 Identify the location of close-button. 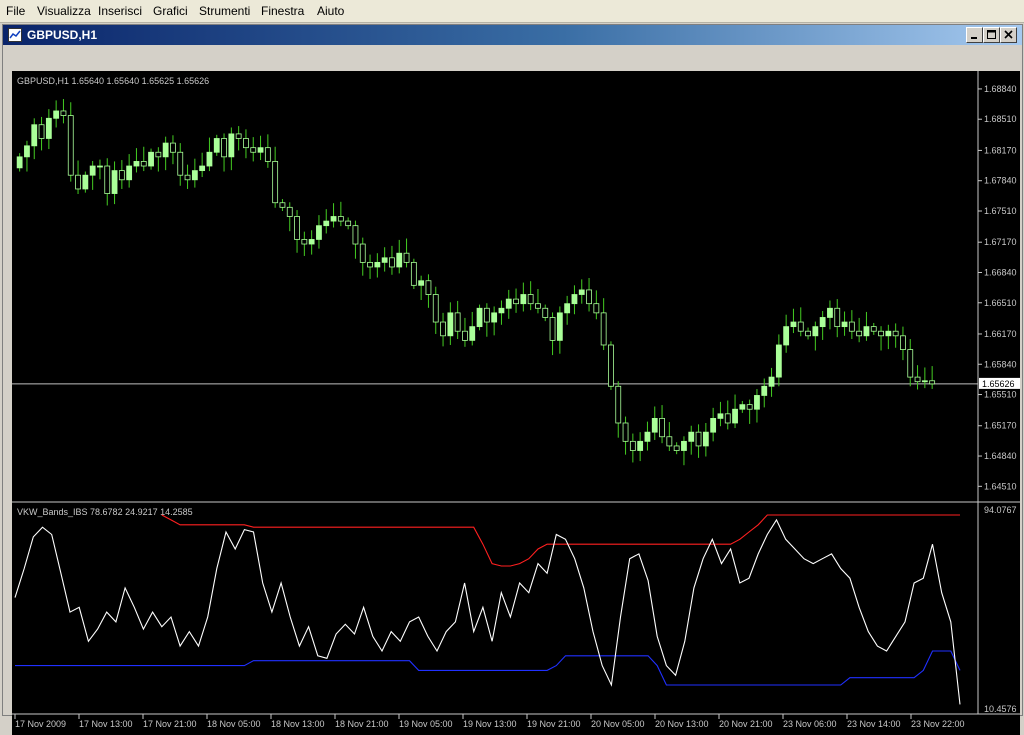
(1008, 35).